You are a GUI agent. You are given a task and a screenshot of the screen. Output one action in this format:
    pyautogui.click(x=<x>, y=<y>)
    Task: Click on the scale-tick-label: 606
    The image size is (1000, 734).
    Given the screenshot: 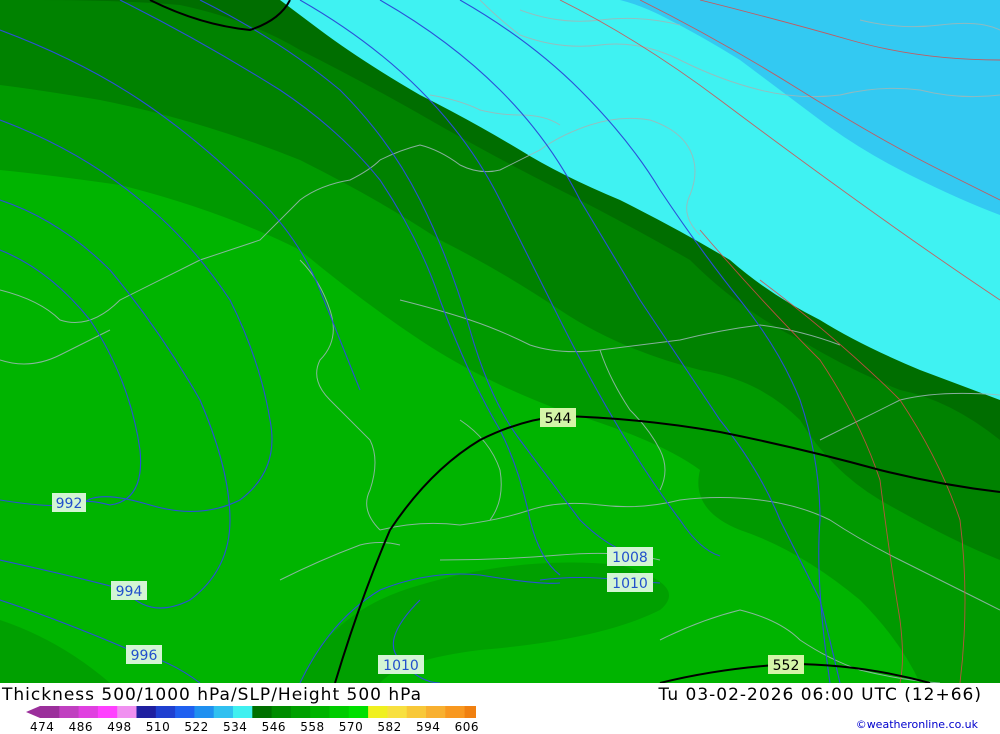 What is the action you would take?
    pyautogui.click(x=466, y=727)
    